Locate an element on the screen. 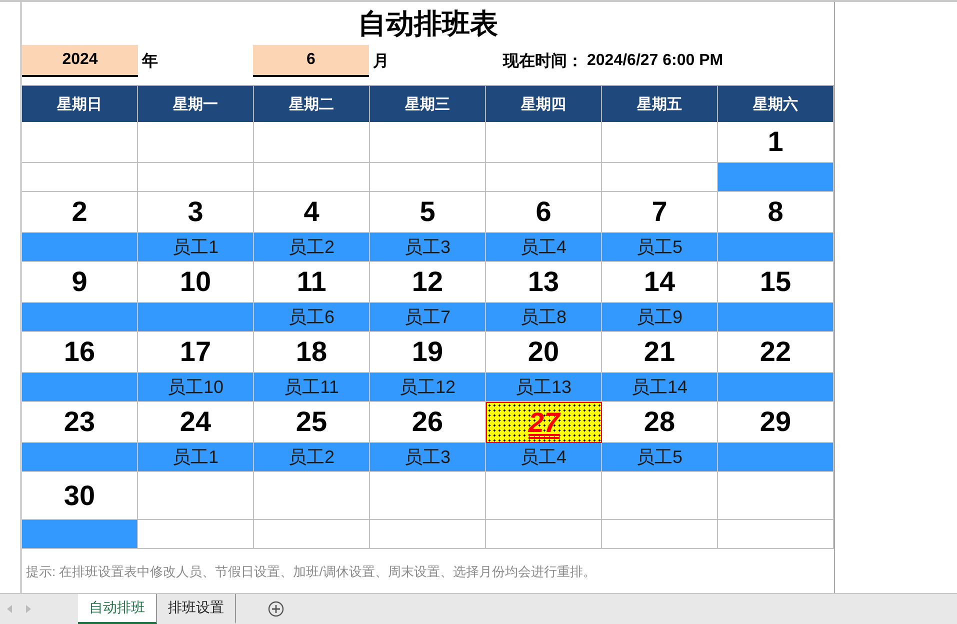  today-cell: 27 is located at coordinates (544, 422).